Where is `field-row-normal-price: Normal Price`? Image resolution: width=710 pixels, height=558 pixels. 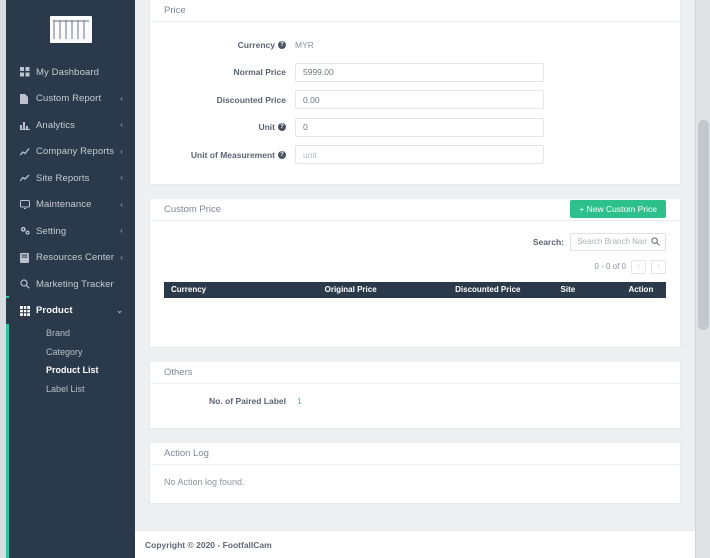
field-row-normal-price: Normal Price is located at coordinates (415, 73).